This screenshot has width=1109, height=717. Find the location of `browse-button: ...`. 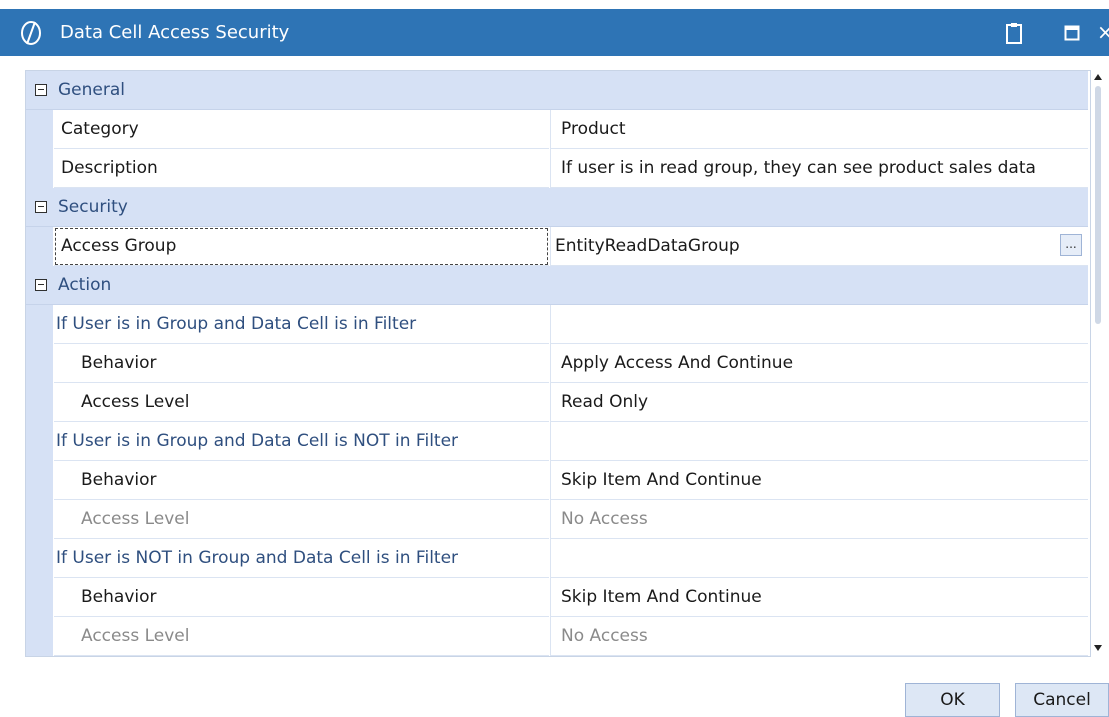

browse-button: ... is located at coordinates (1071, 245).